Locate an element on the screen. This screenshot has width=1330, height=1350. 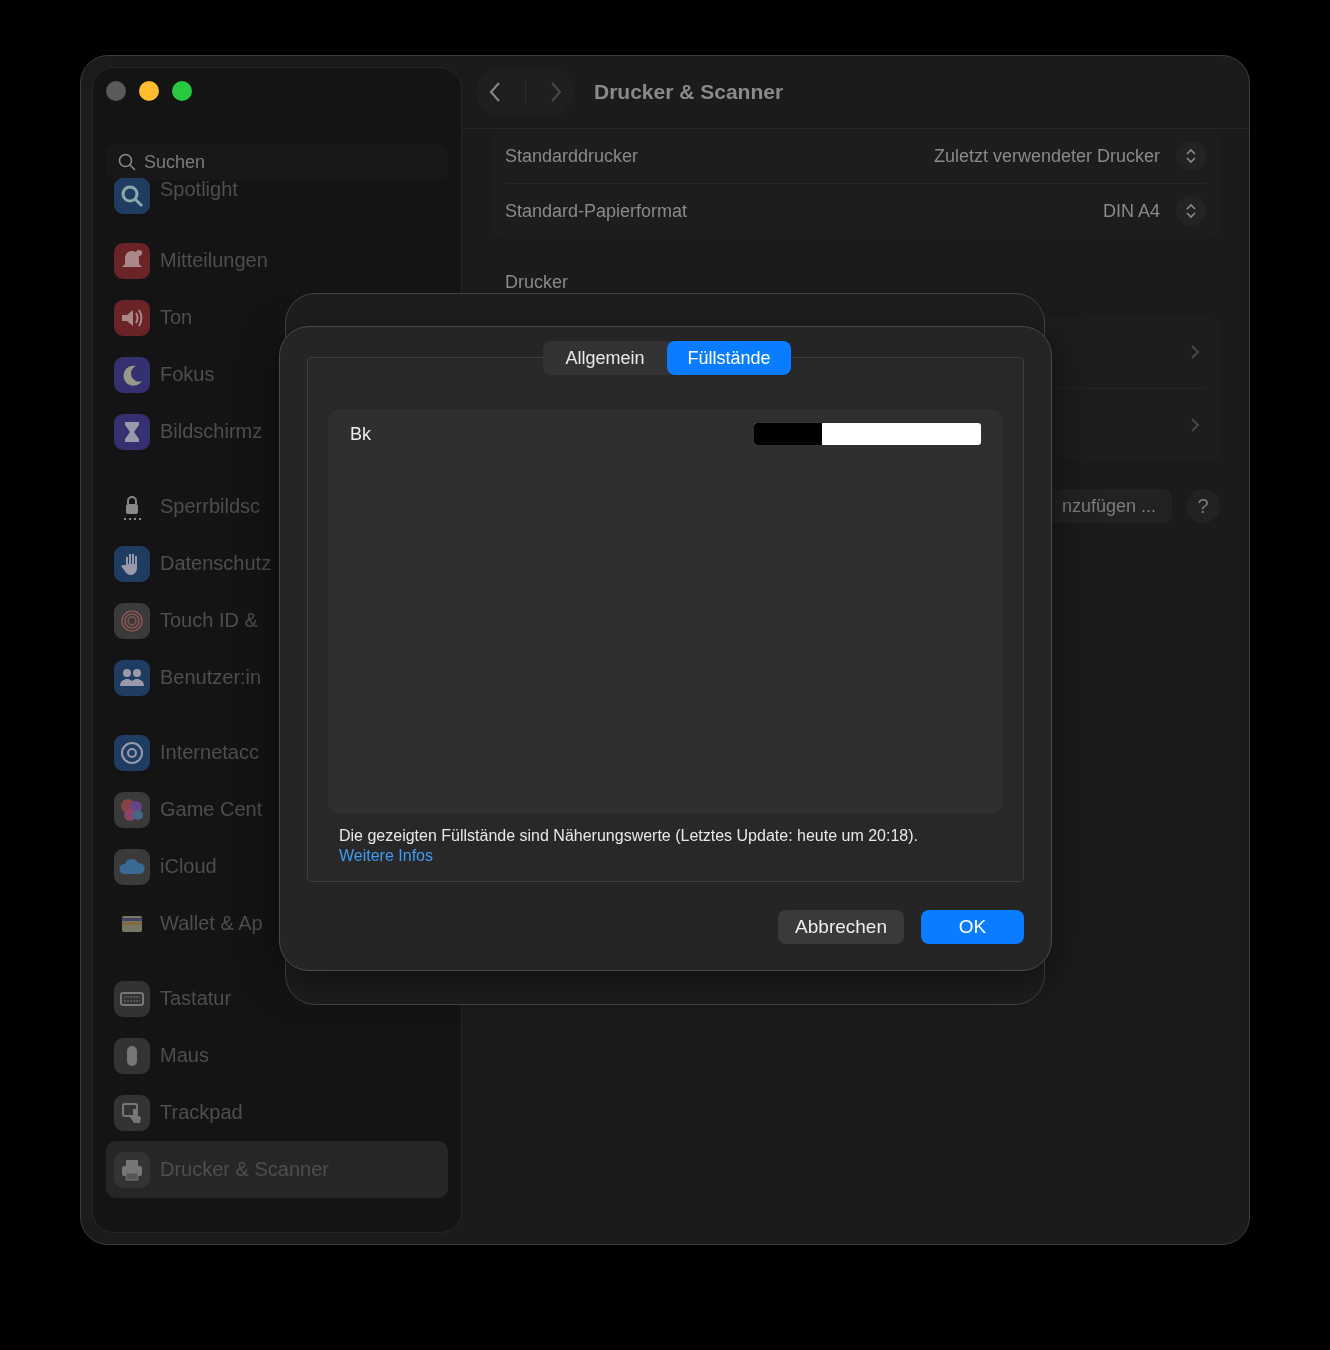
sidebar-item: Wallet & Ap is located at coordinates (277, 923).